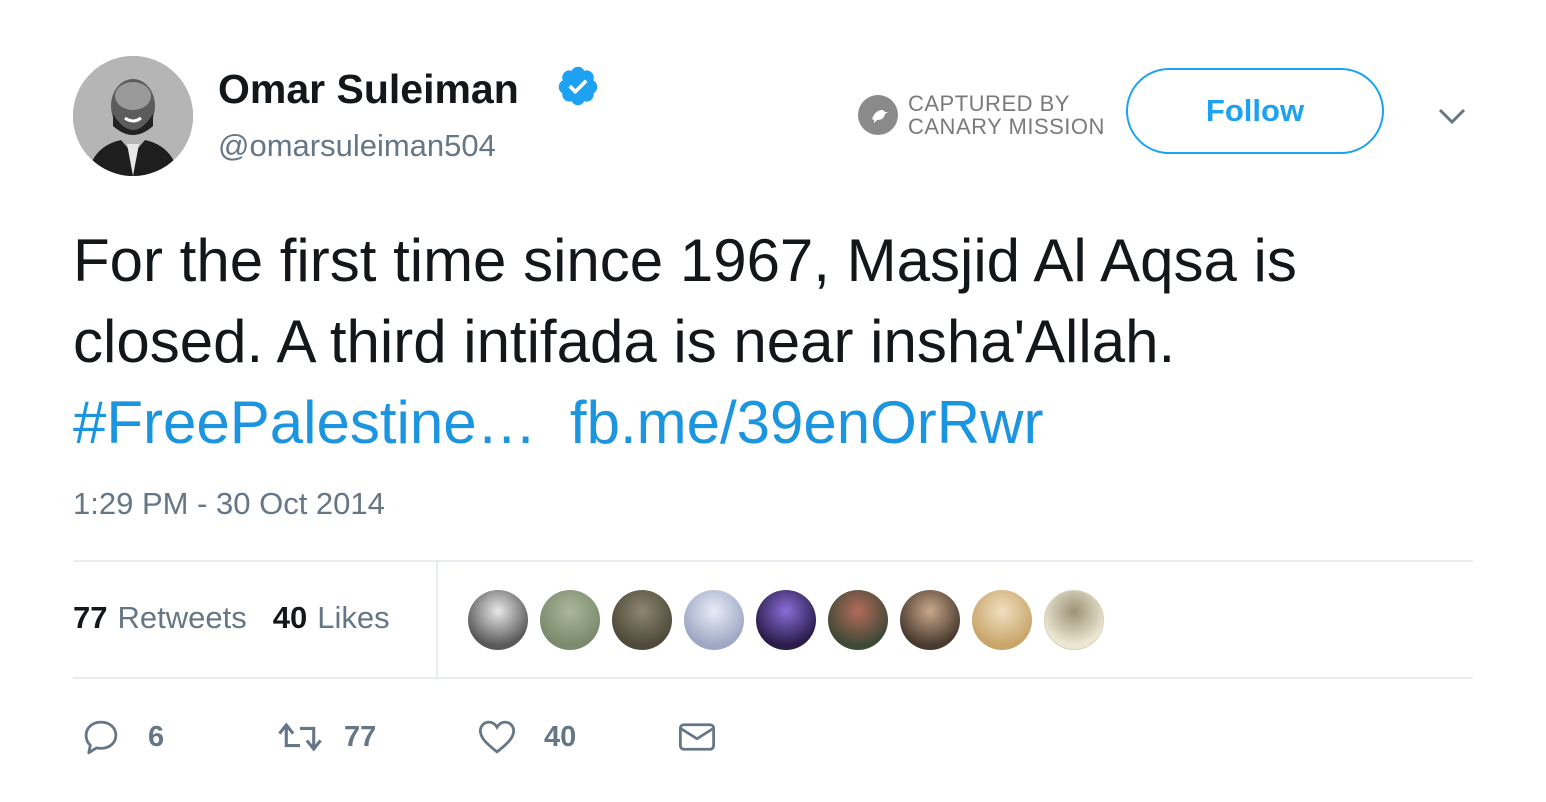 This screenshot has width=1546, height=802. What do you see at coordinates (1255, 111) in the screenshot?
I see `follow-button: Follow` at bounding box center [1255, 111].